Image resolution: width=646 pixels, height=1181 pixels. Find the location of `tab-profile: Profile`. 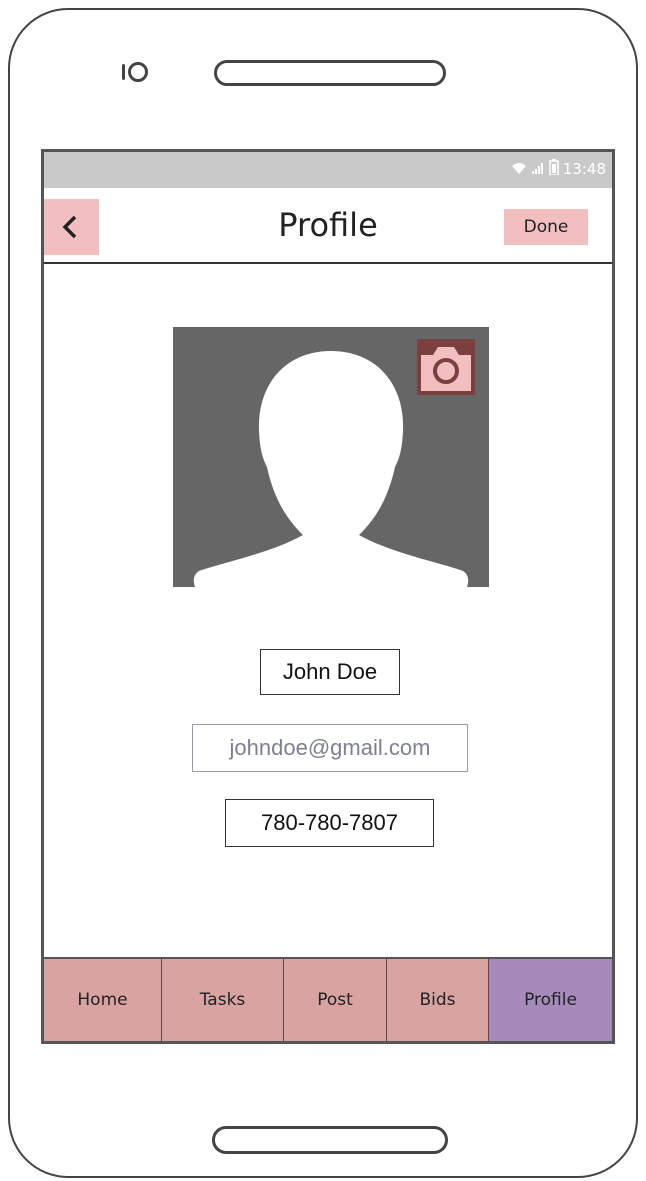

tab-profile: Profile is located at coordinates (550, 1000).